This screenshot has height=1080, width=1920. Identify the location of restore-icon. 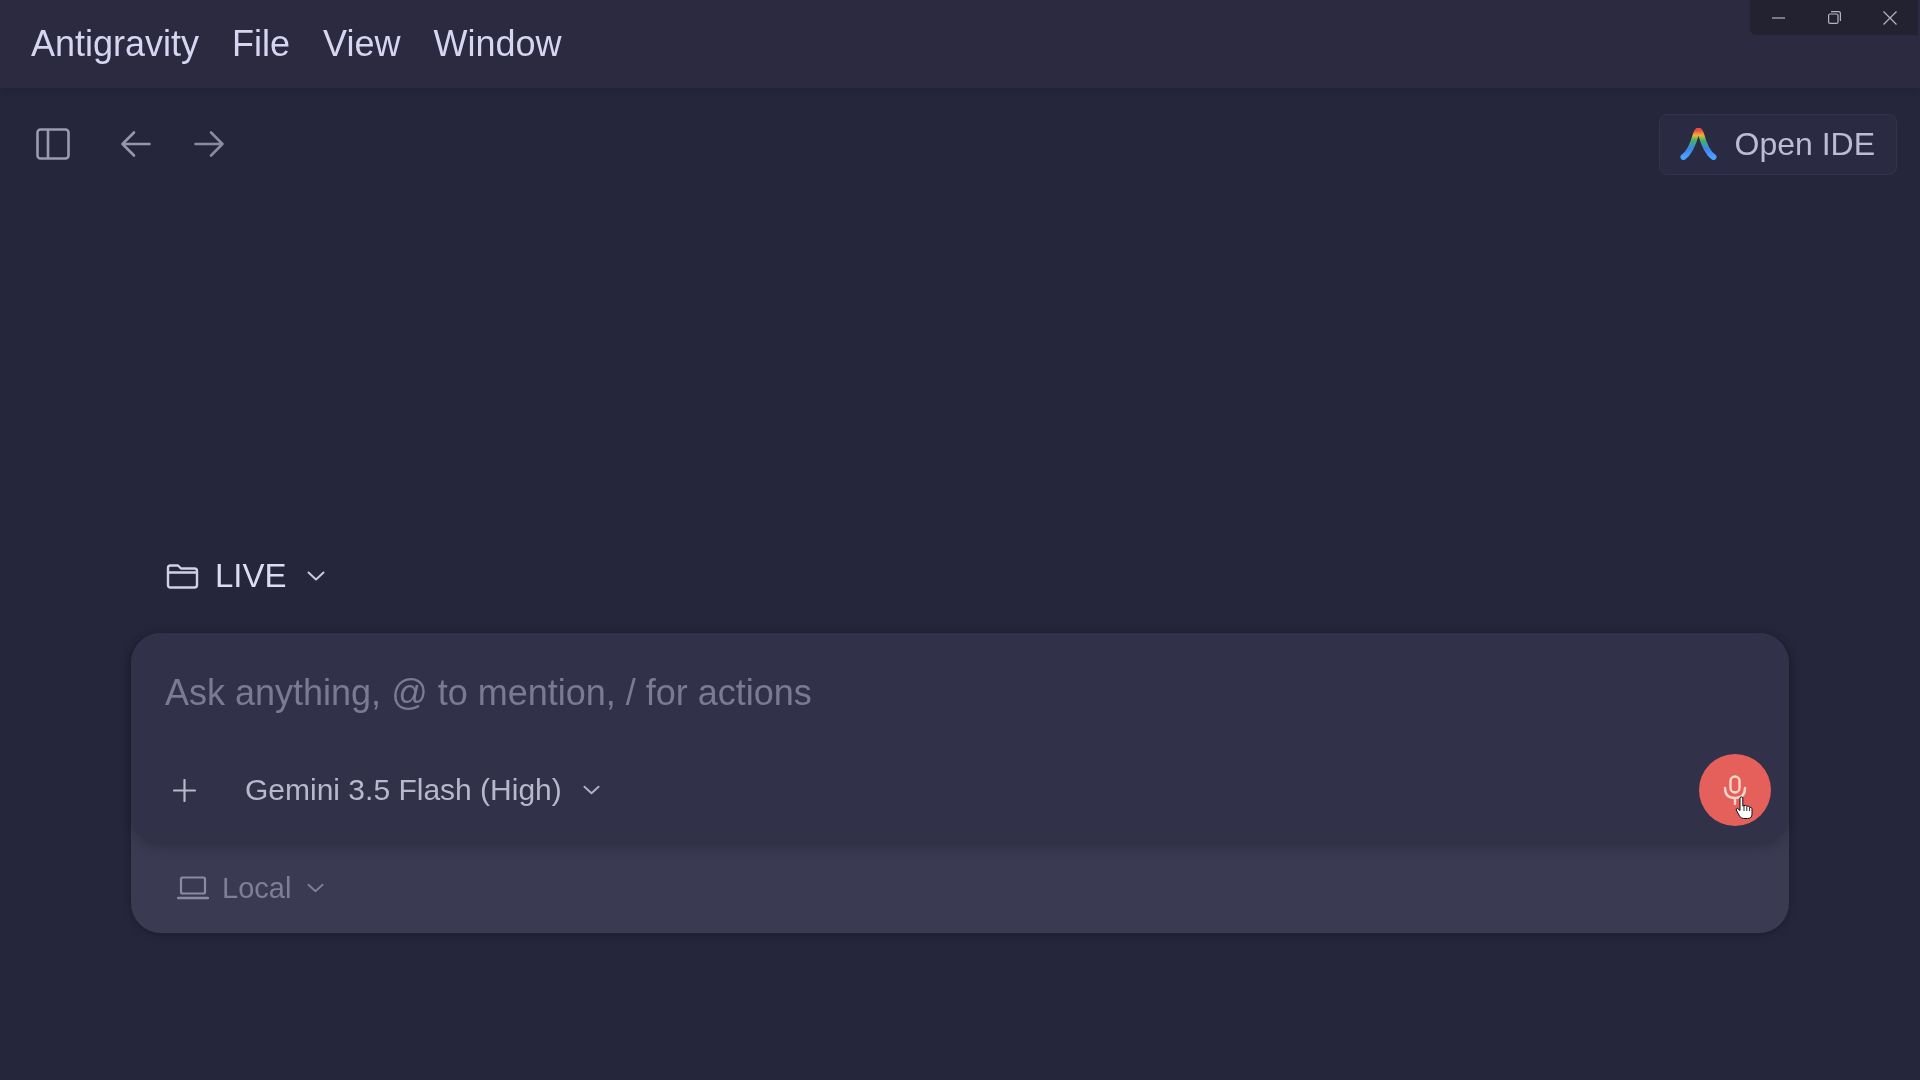
(1834, 17).